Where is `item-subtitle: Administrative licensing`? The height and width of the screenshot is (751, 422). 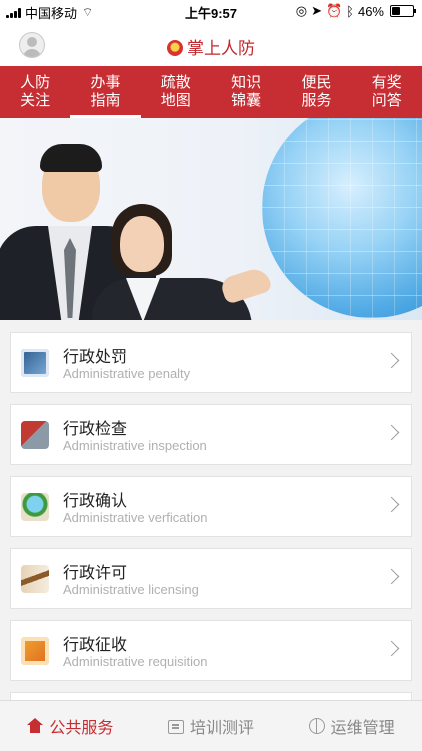
item-subtitle: Administrative licensing is located at coordinates (131, 589).